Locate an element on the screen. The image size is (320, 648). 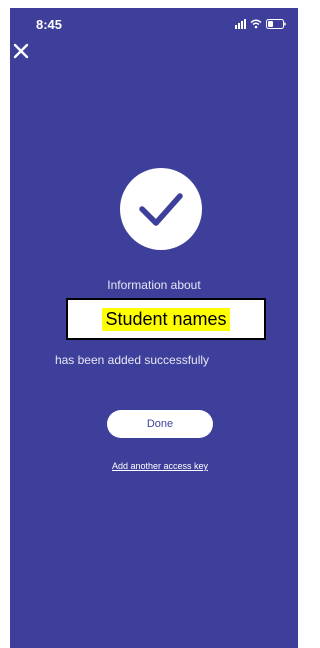
info-text-bottom: has been added successfully is located at coordinates (132, 360).